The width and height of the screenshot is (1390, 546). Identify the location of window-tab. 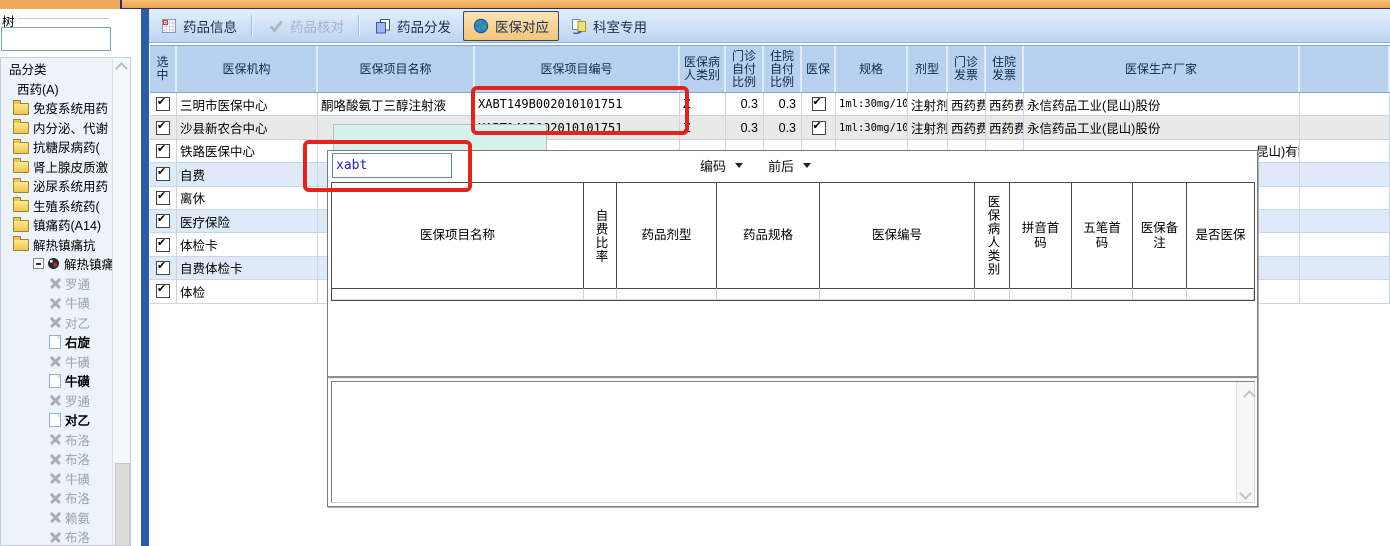
(61, 4).